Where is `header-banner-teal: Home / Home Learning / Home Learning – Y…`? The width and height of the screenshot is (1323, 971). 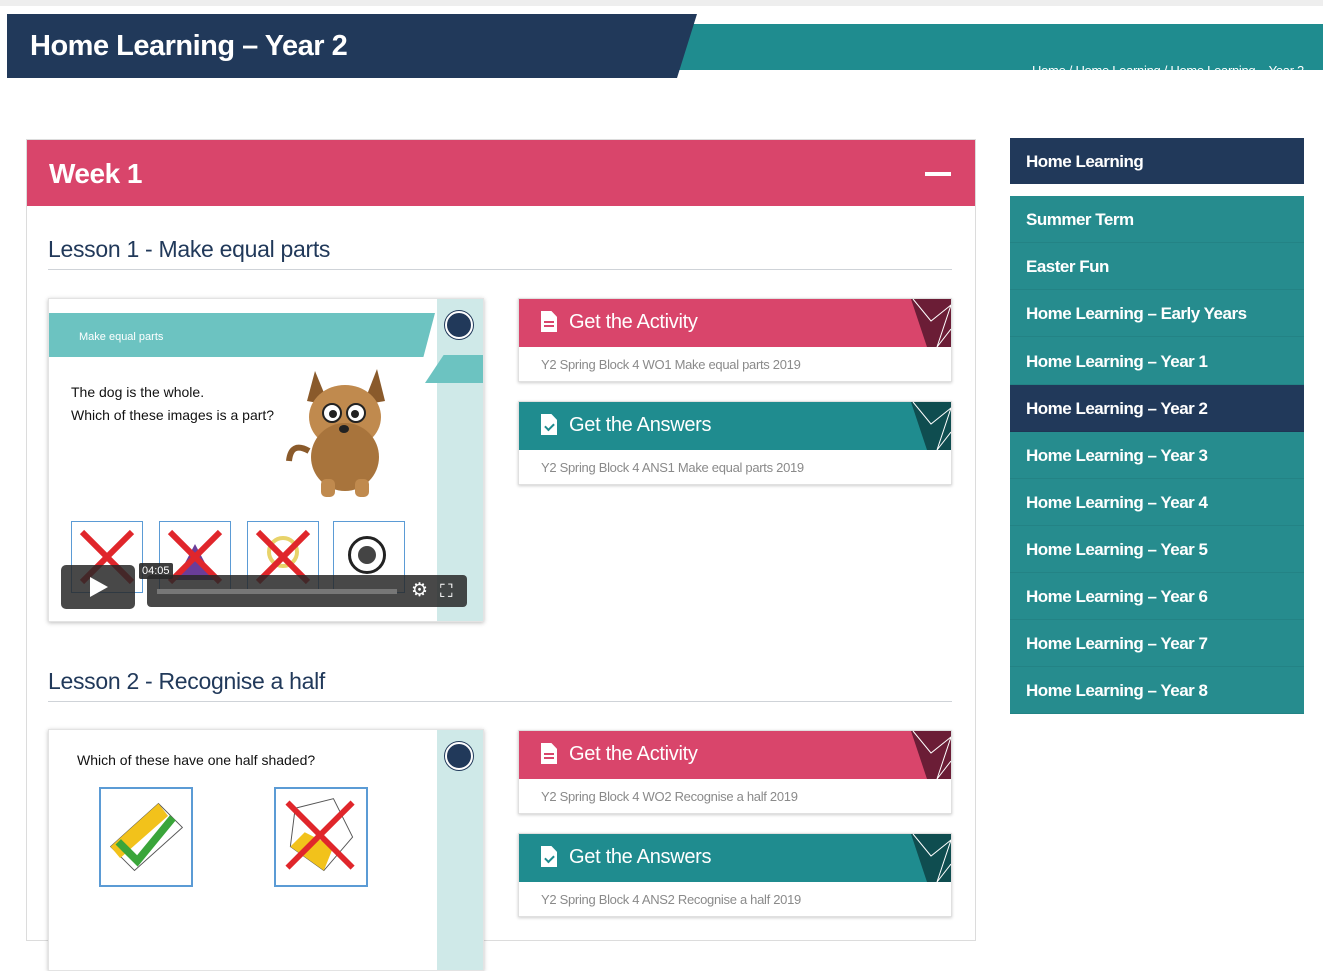 header-banner-teal: Home / Home Learning / Home Learning – Y… is located at coordinates (981, 51).